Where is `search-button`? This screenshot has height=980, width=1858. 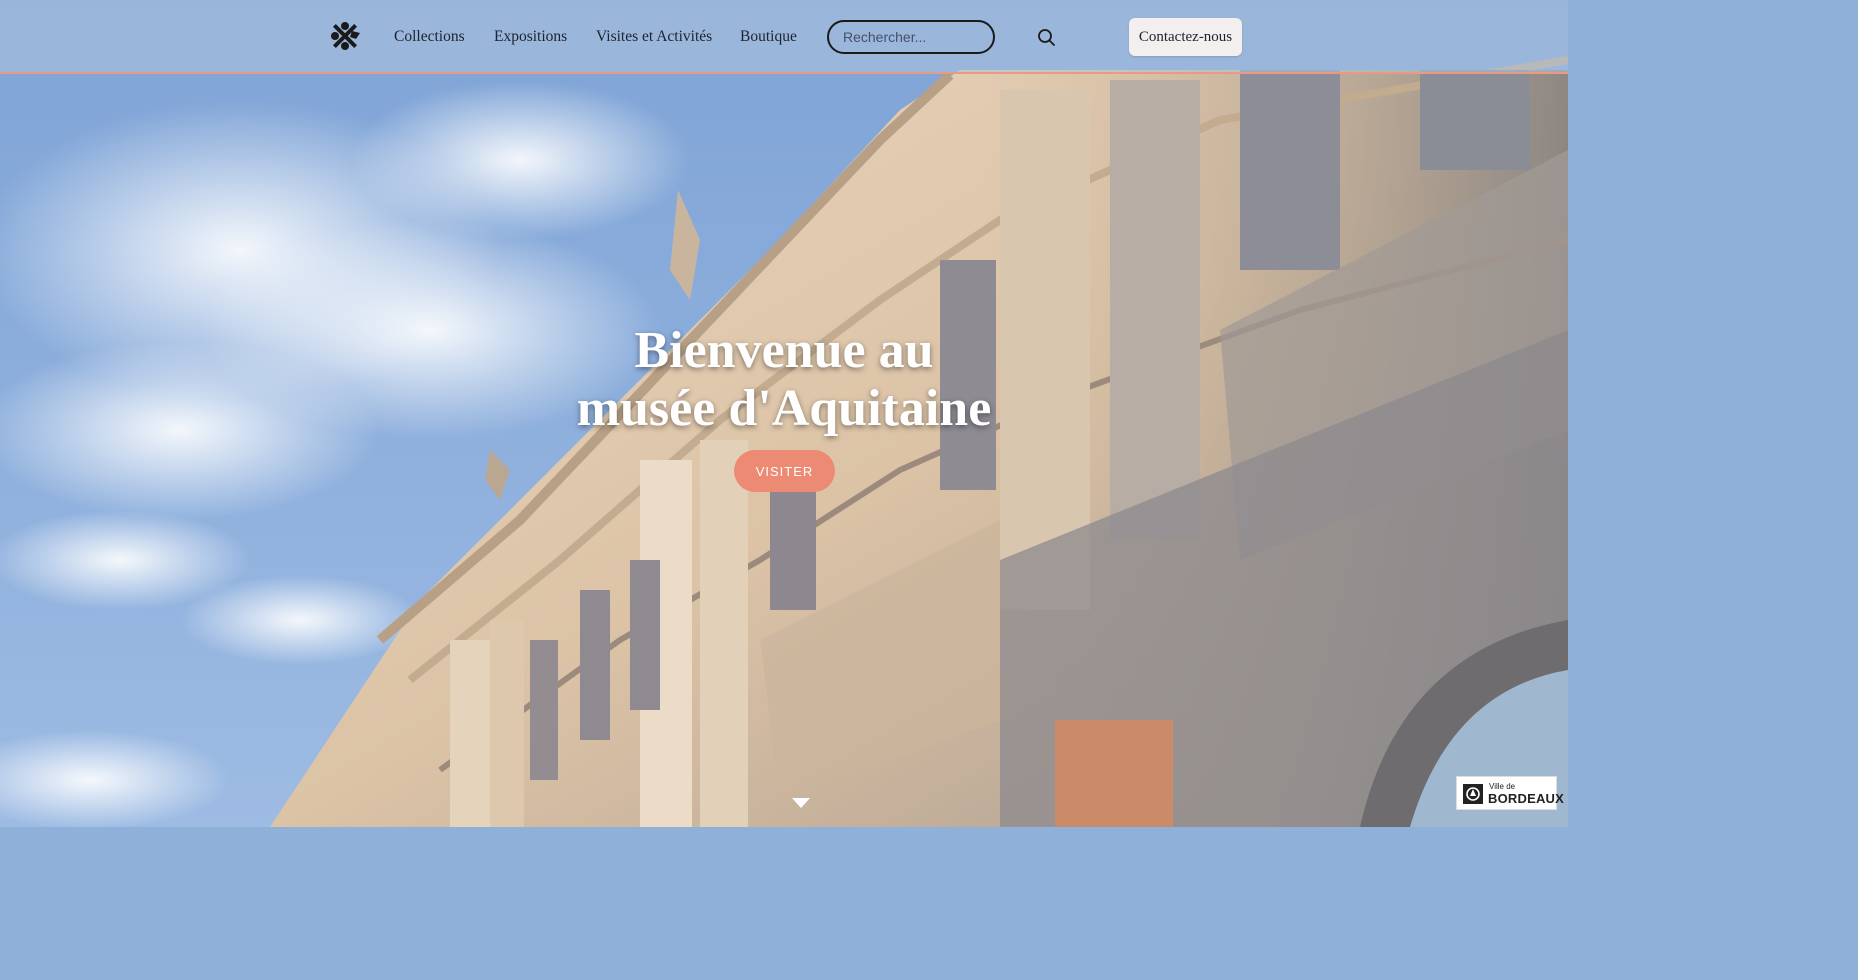 search-button is located at coordinates (1046, 37).